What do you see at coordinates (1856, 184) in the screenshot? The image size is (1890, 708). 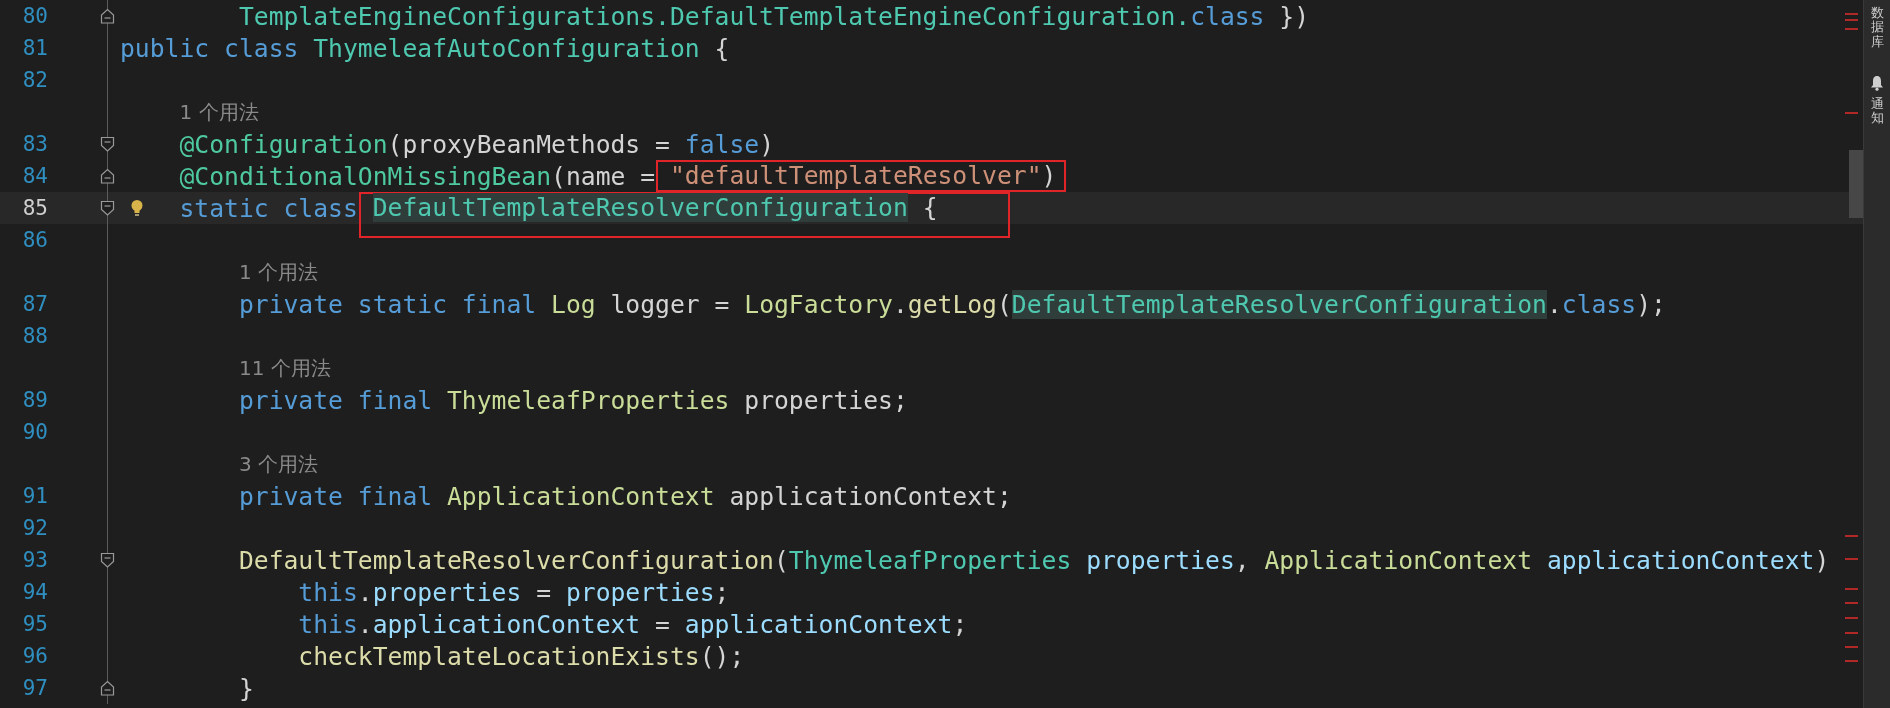 I see `scrollbar-thumb` at bounding box center [1856, 184].